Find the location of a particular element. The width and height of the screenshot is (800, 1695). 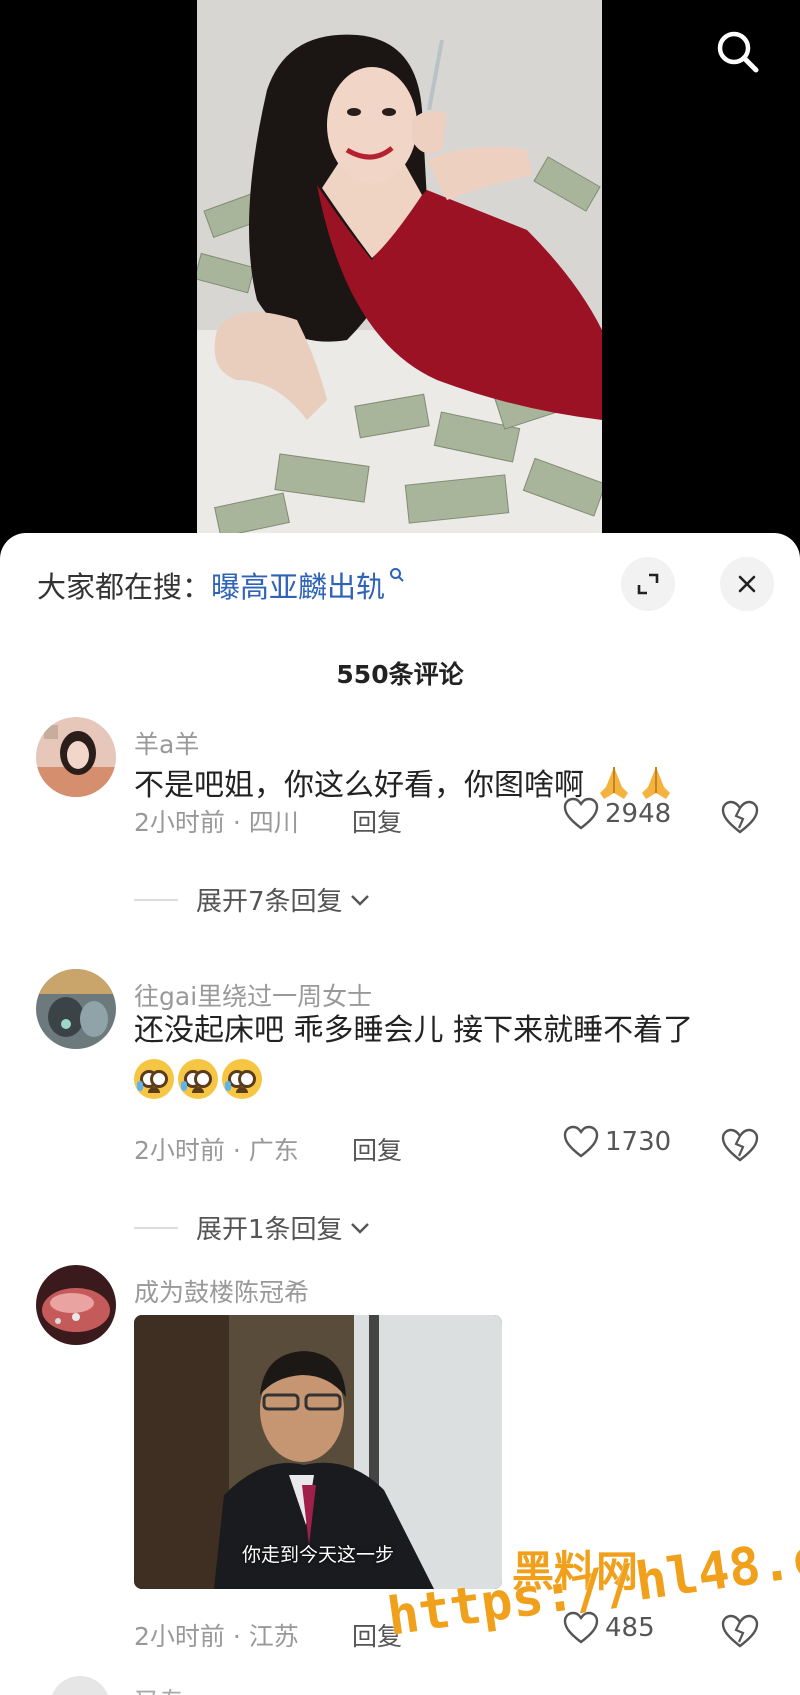

like-button: 1730 is located at coordinates (617, 1142).